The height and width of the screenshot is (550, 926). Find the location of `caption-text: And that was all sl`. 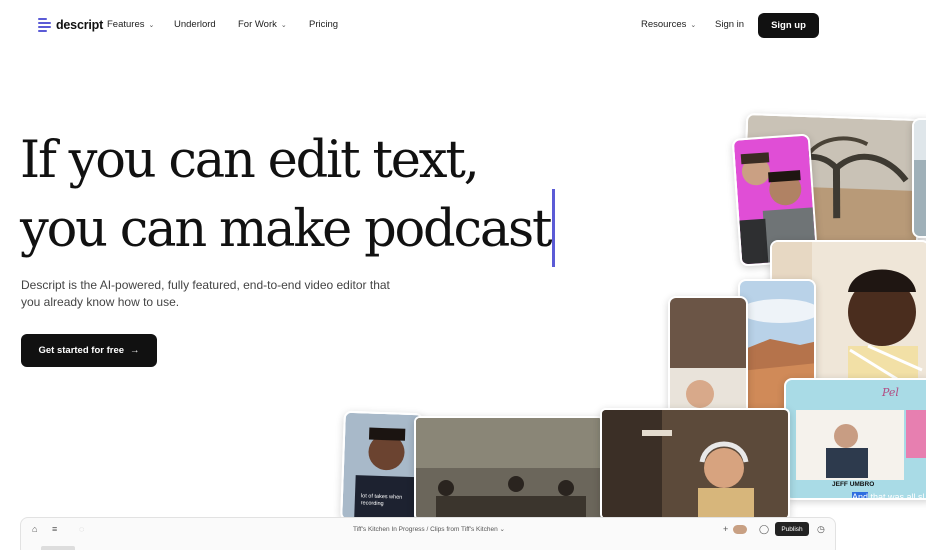

caption-text: And that was all sl is located at coordinates (888, 496).